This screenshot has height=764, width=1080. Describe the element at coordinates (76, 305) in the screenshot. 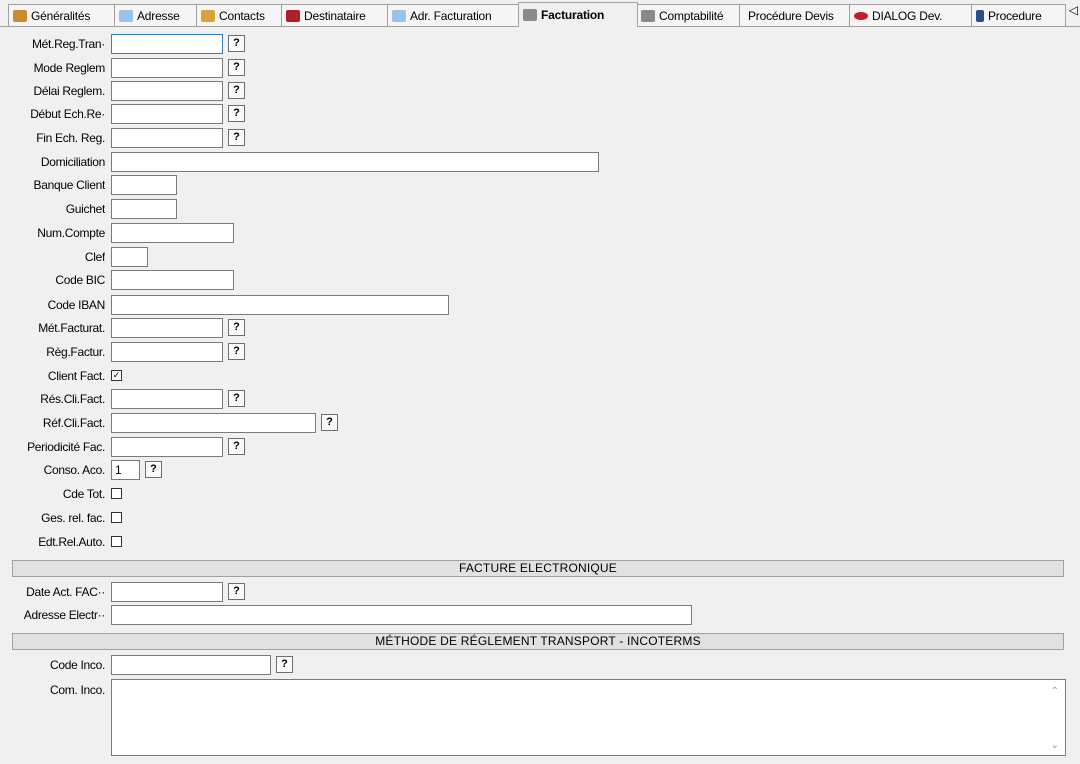

I see `code-iban-label: Code IBAN` at that location.